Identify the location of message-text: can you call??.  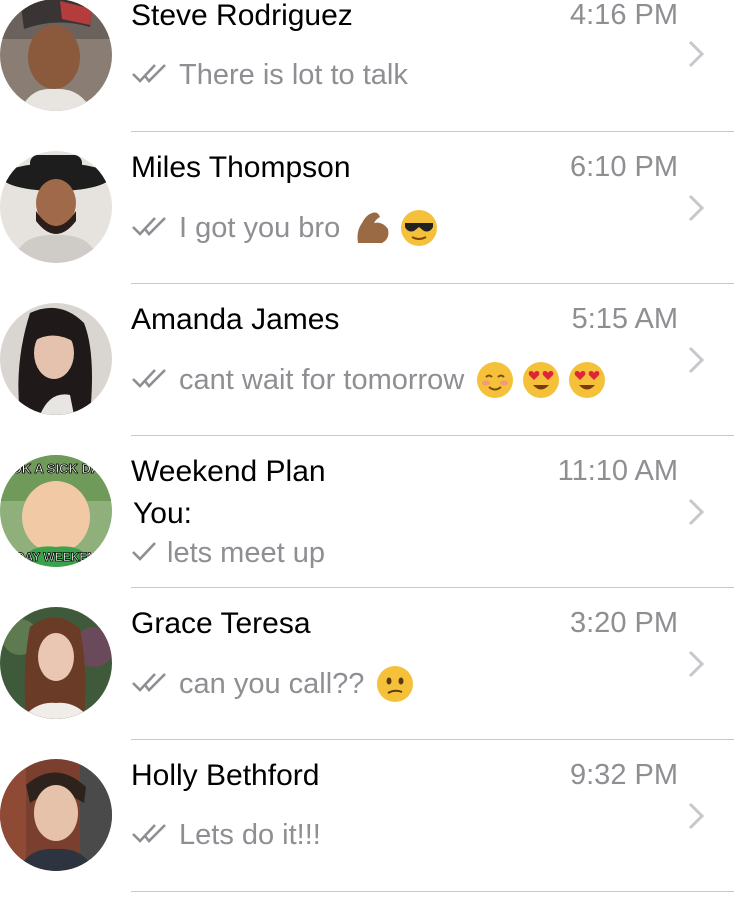
(272, 683).